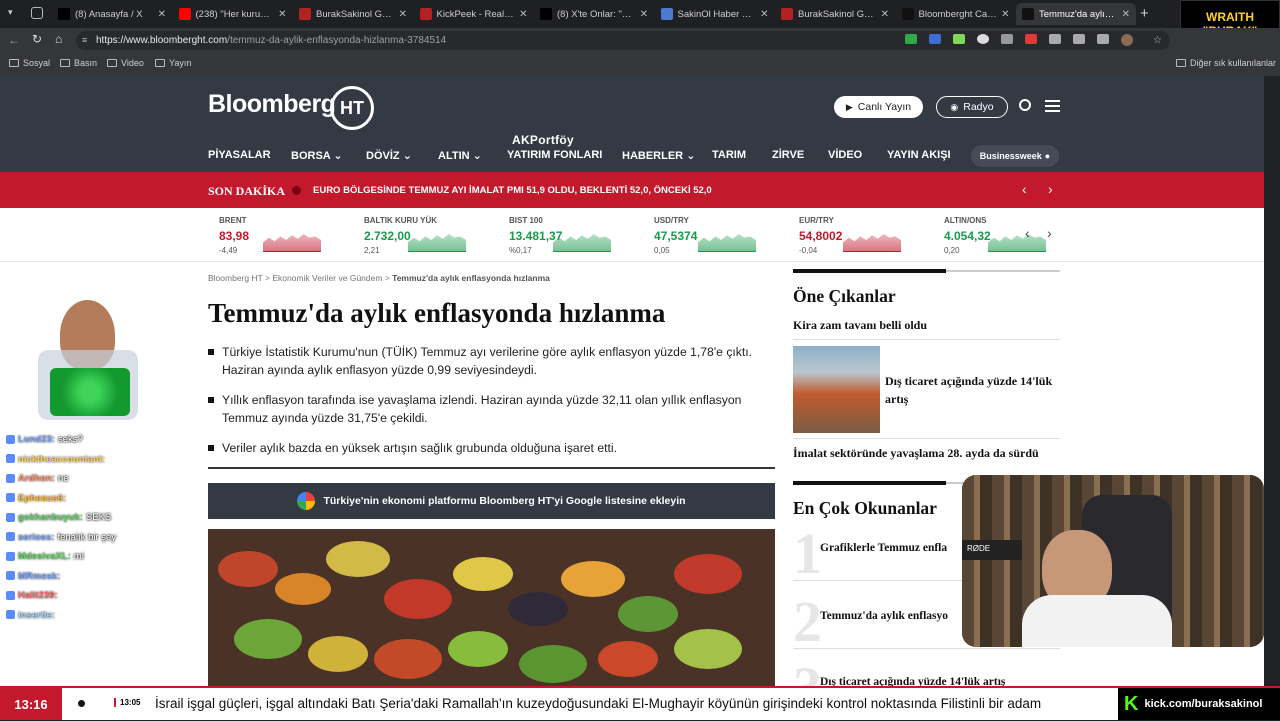 The height and width of the screenshot is (721, 1280). Describe the element at coordinates (327, 278) in the screenshot. I see `breadcrumb-category: Ekonomik Veriler ve Gündem` at that location.